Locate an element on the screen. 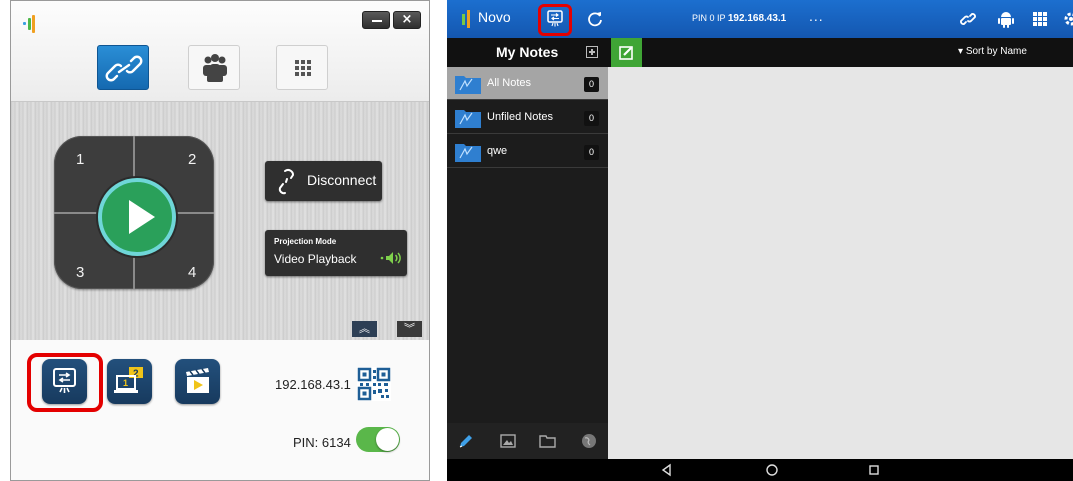  unlink-icon is located at coordinates (286, 182).